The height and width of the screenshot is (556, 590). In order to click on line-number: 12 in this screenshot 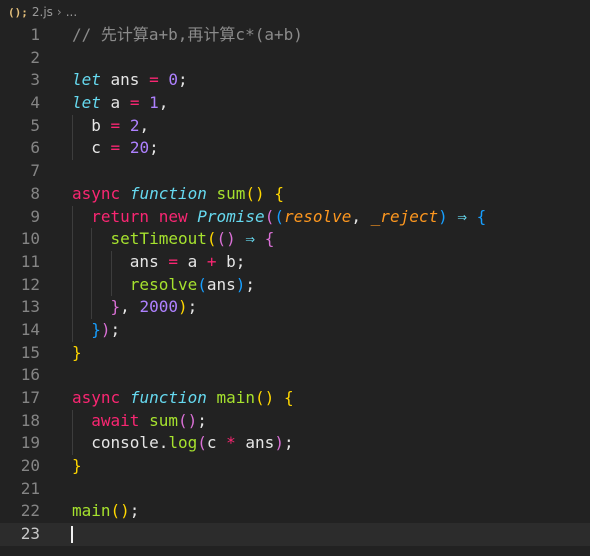, I will do `click(30, 284)`.